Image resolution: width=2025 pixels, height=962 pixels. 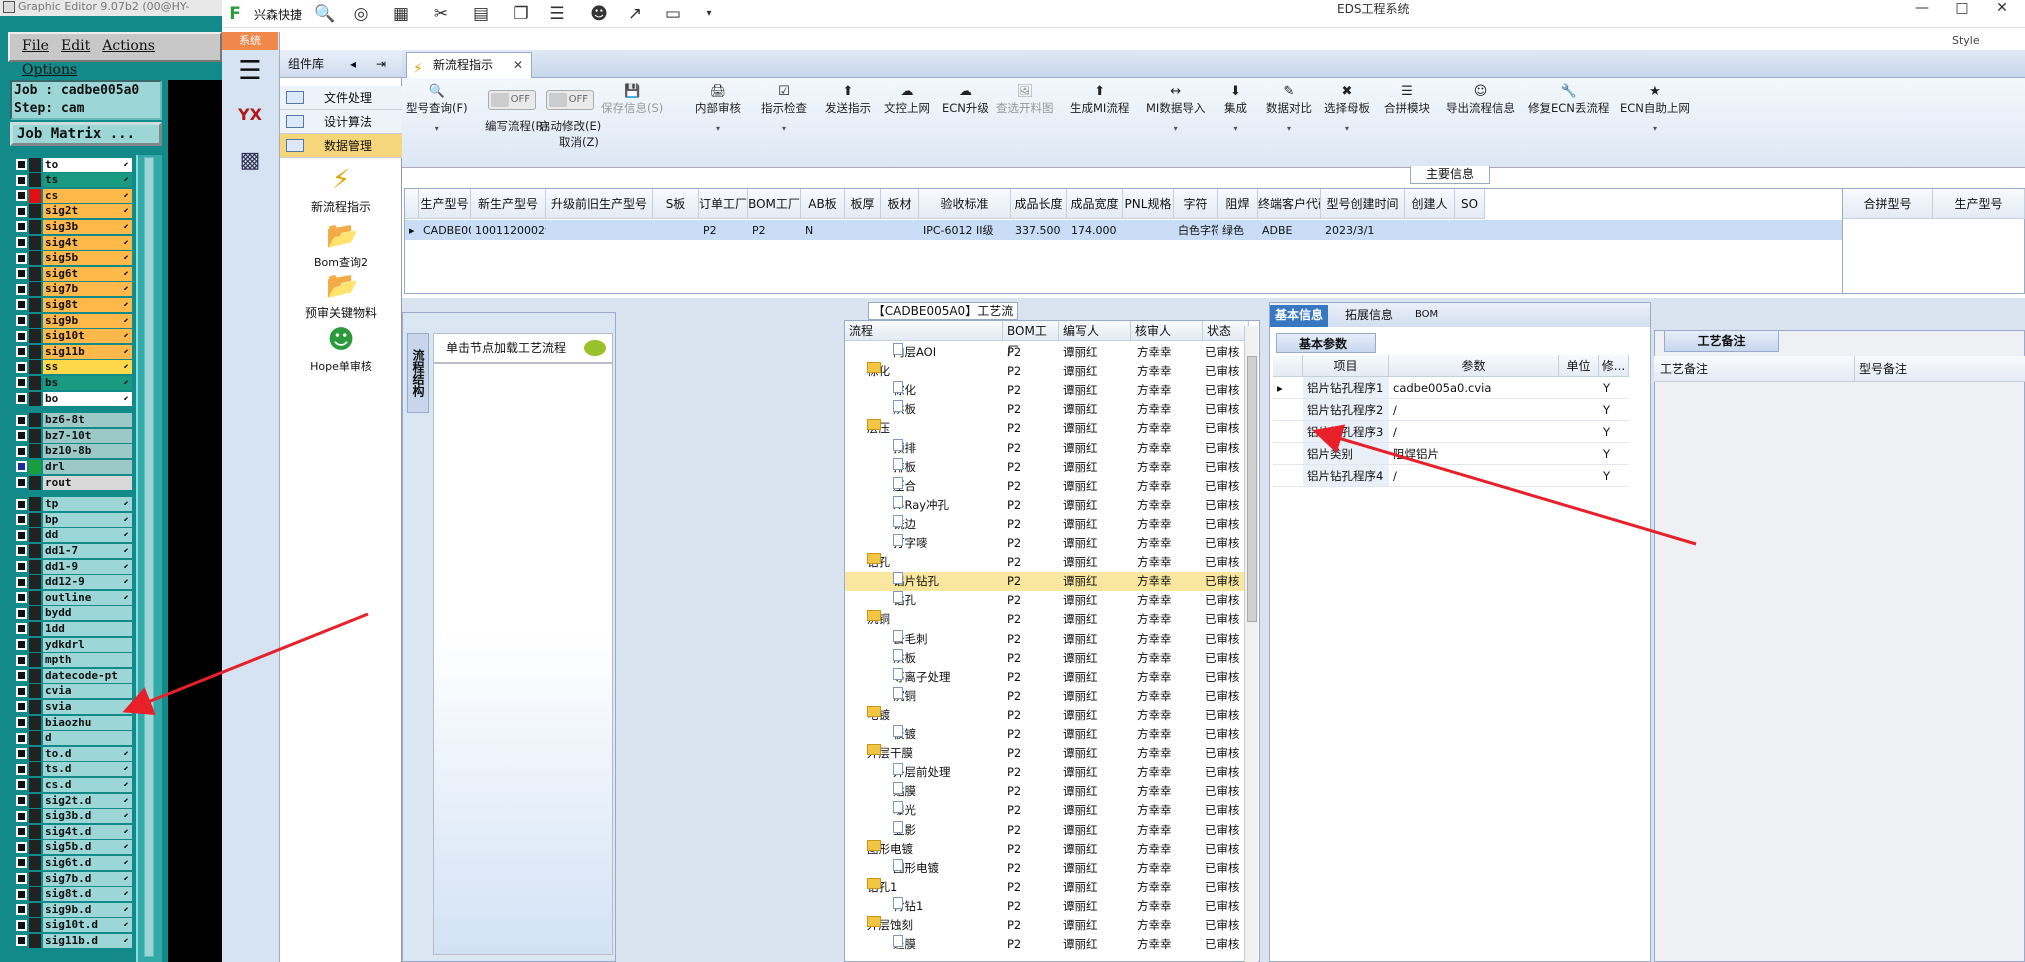 What do you see at coordinates (87, 566) in the screenshot?
I see `layer-name: dd1-9 ⬋` at bounding box center [87, 566].